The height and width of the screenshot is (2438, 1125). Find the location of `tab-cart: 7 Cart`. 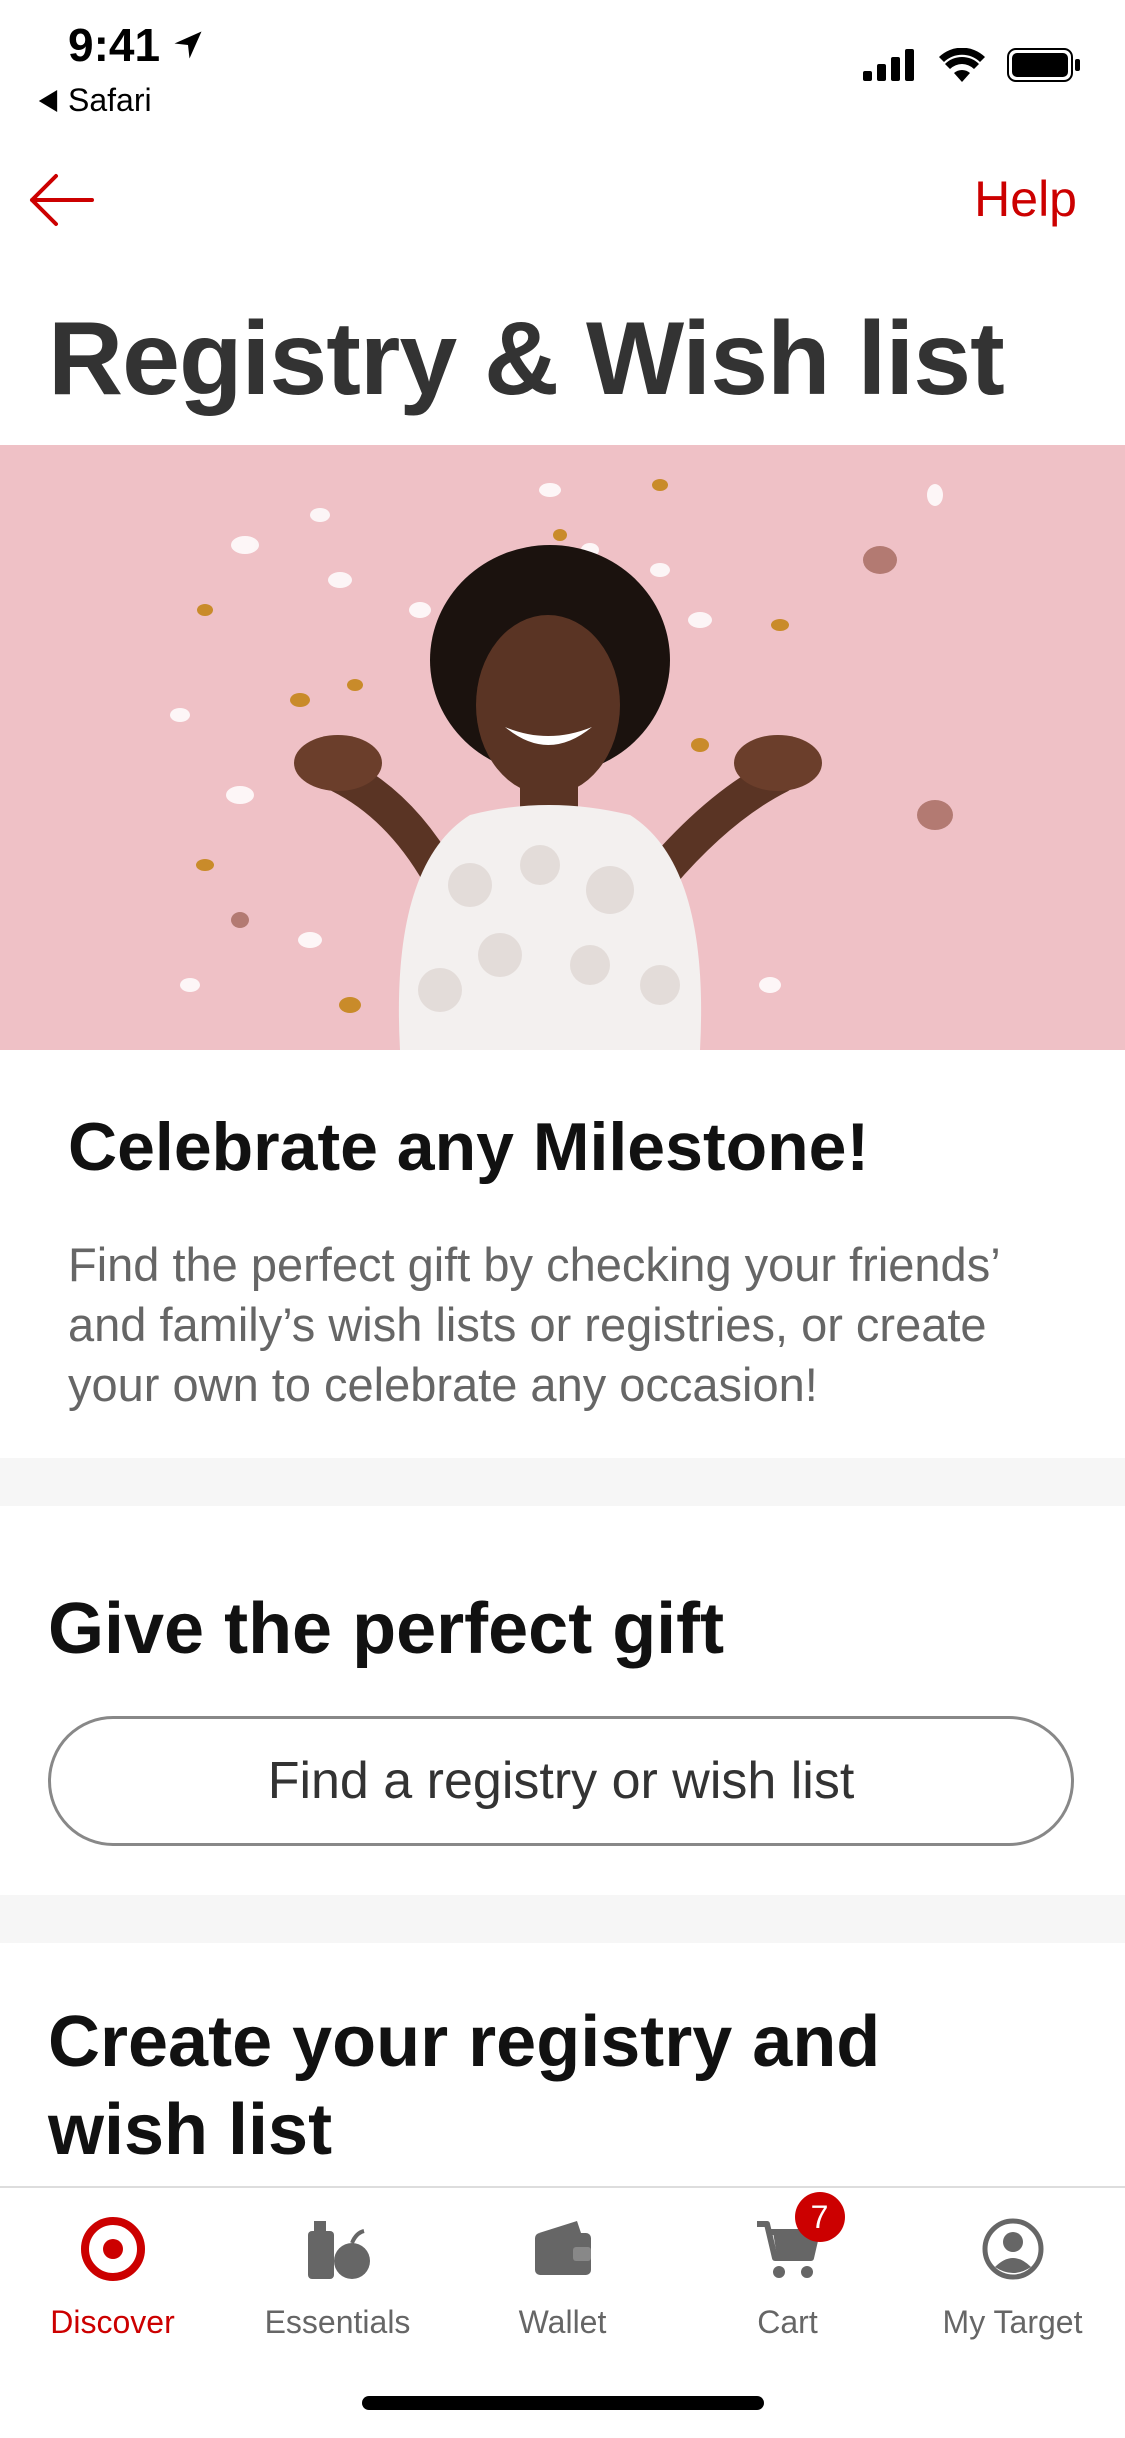

tab-cart: 7 Cart is located at coordinates (787, 2268).